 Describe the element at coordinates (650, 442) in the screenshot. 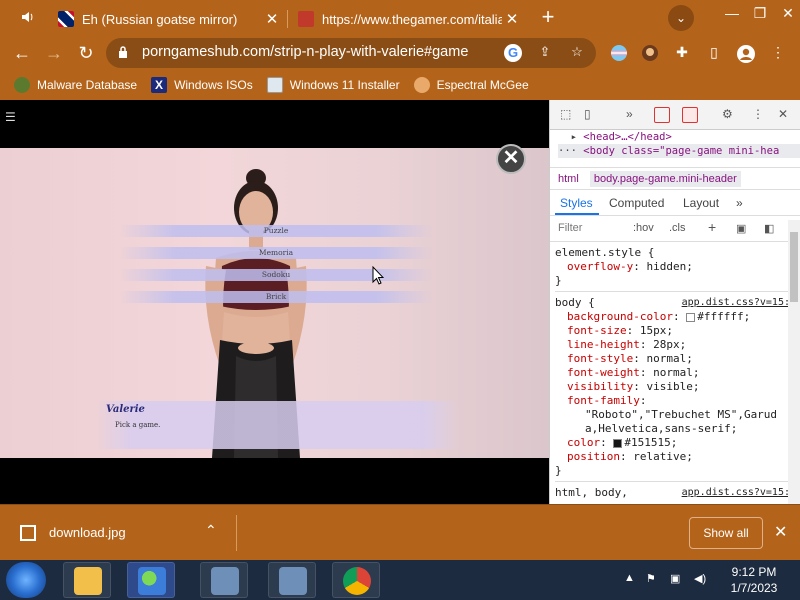

I see `css-value: #151515;` at that location.